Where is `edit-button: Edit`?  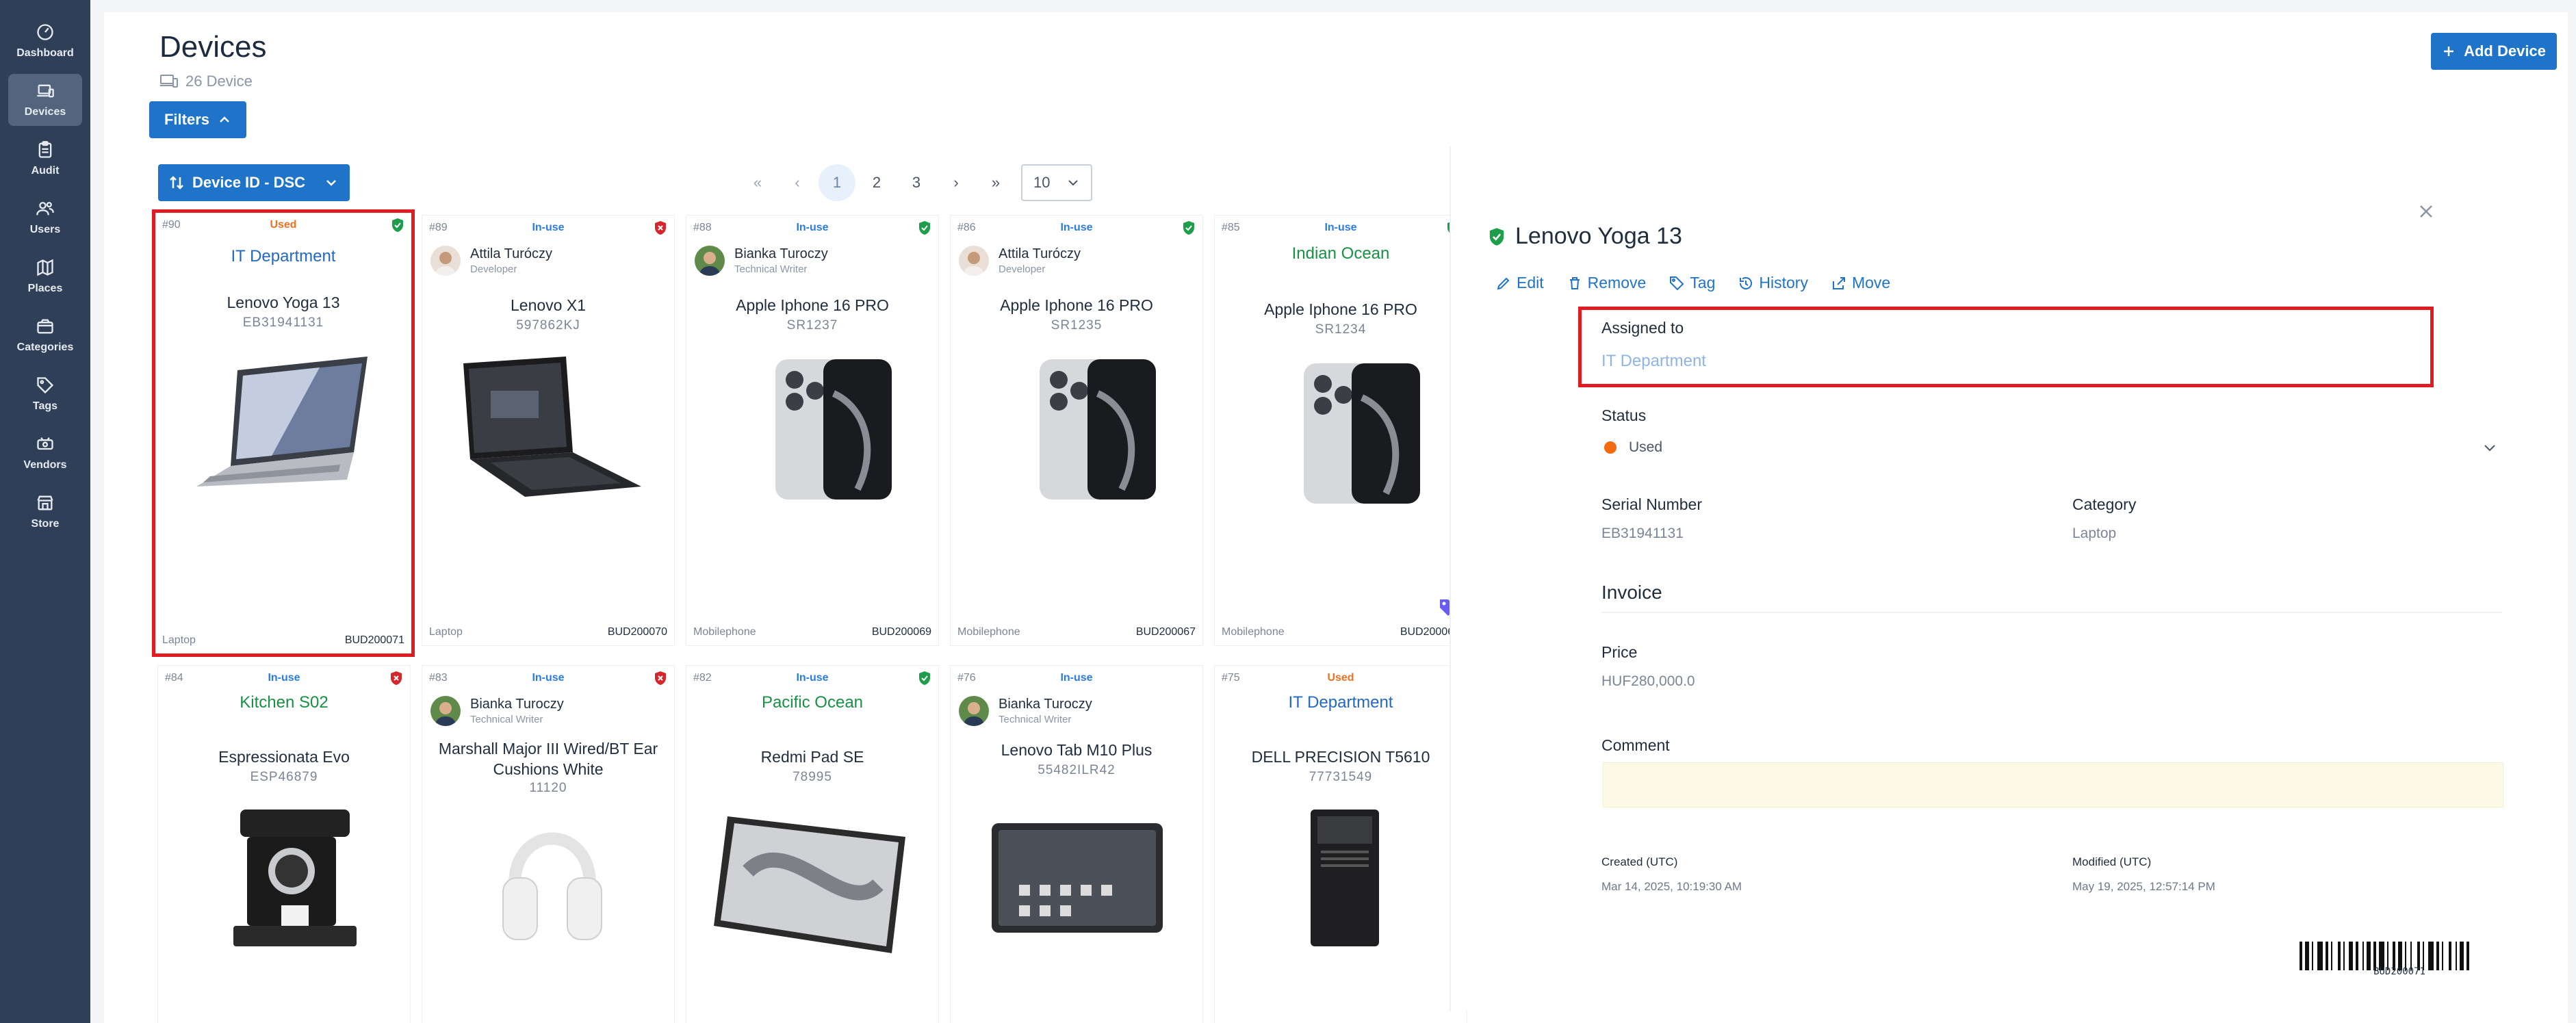
edit-button: Edit is located at coordinates (1520, 283).